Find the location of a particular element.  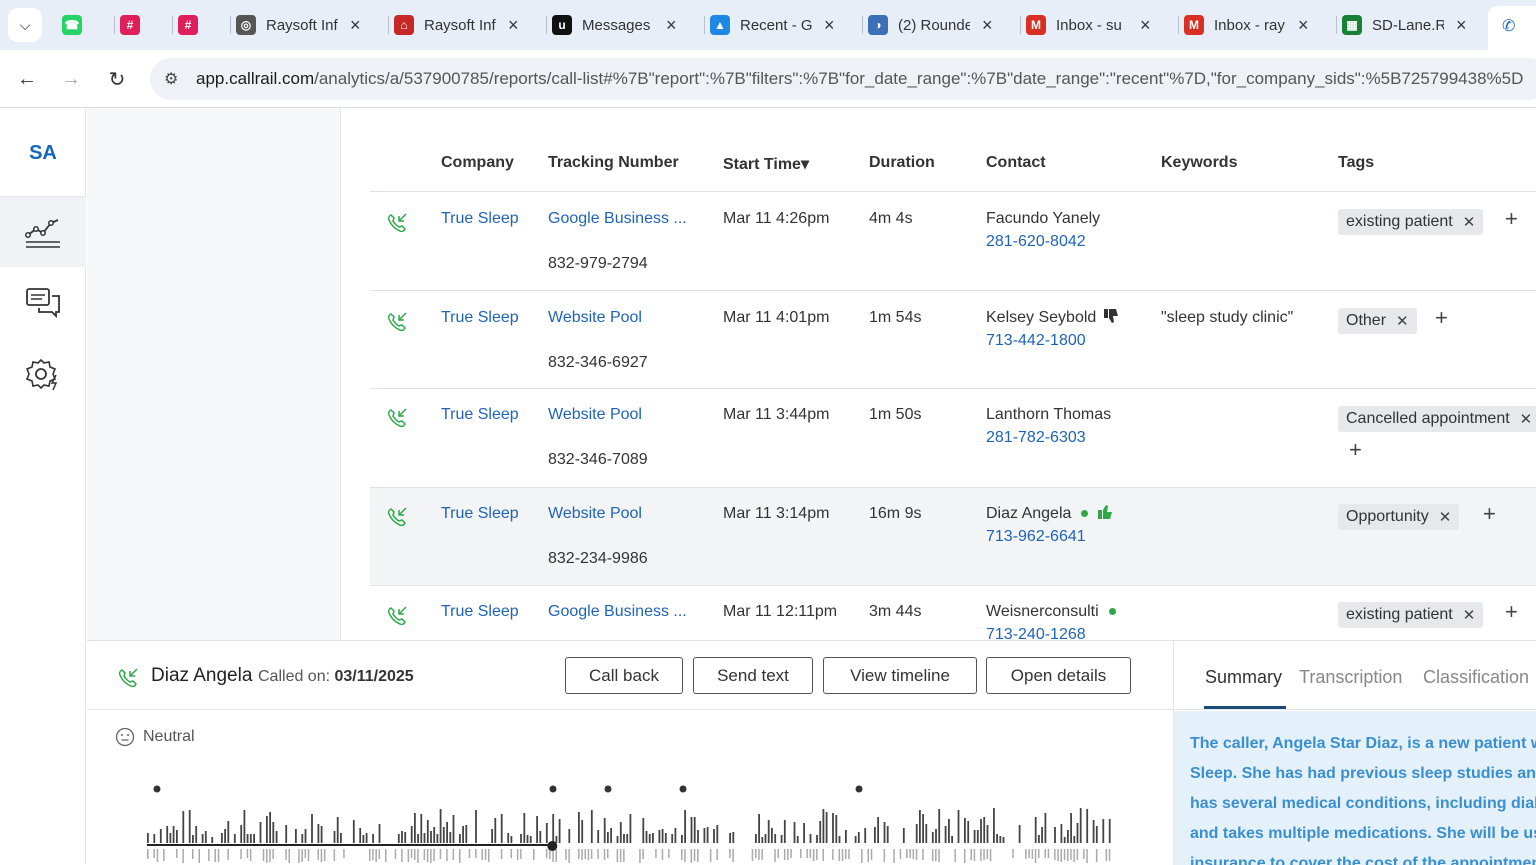

browser-tab: M Inbox - su × is located at coordinates (1088, 25).